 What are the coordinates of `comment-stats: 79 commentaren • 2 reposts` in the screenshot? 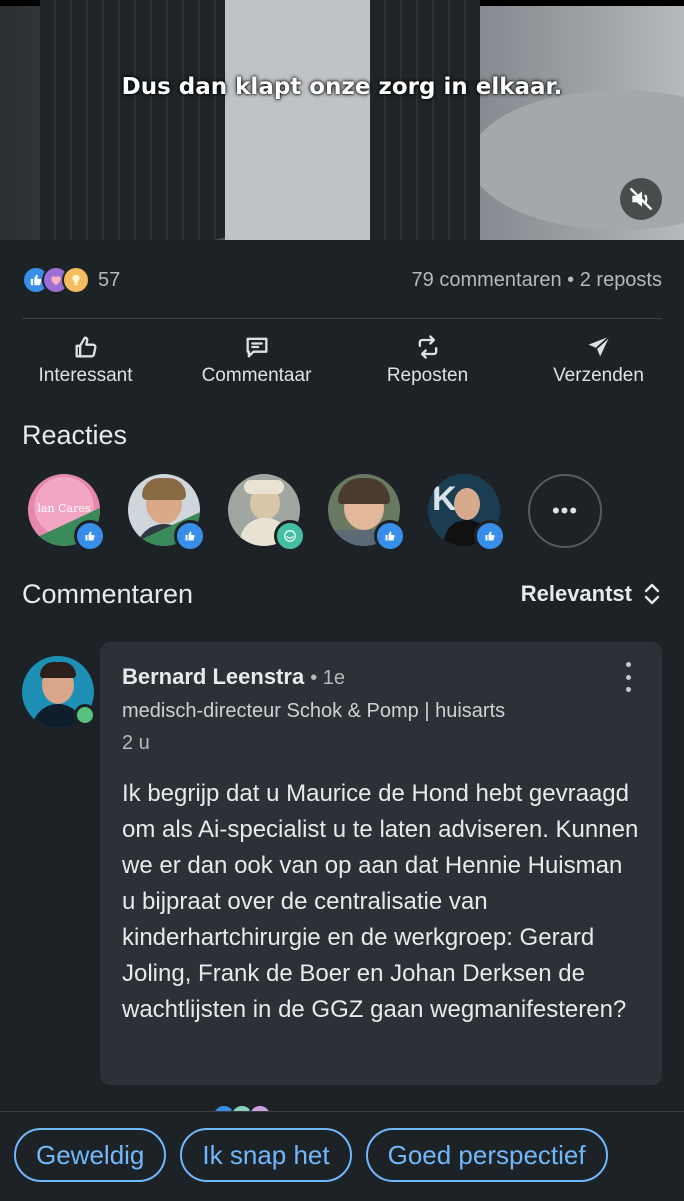 It's located at (537, 280).